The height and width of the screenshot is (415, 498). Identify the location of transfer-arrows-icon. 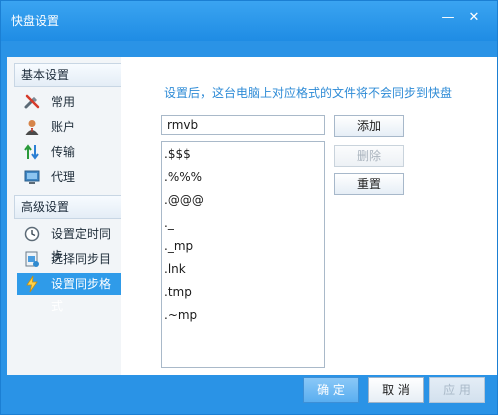
(32, 152).